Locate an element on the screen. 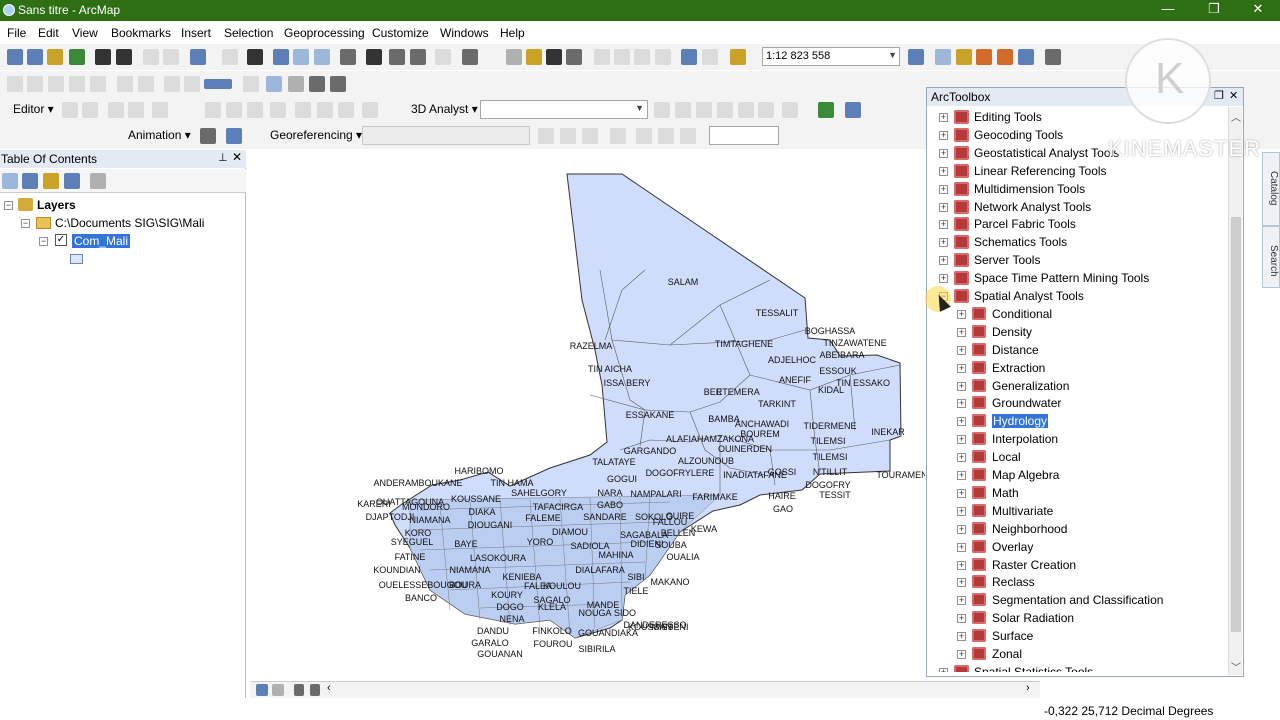  pin-icon: ⊥ is located at coordinates (223, 157).